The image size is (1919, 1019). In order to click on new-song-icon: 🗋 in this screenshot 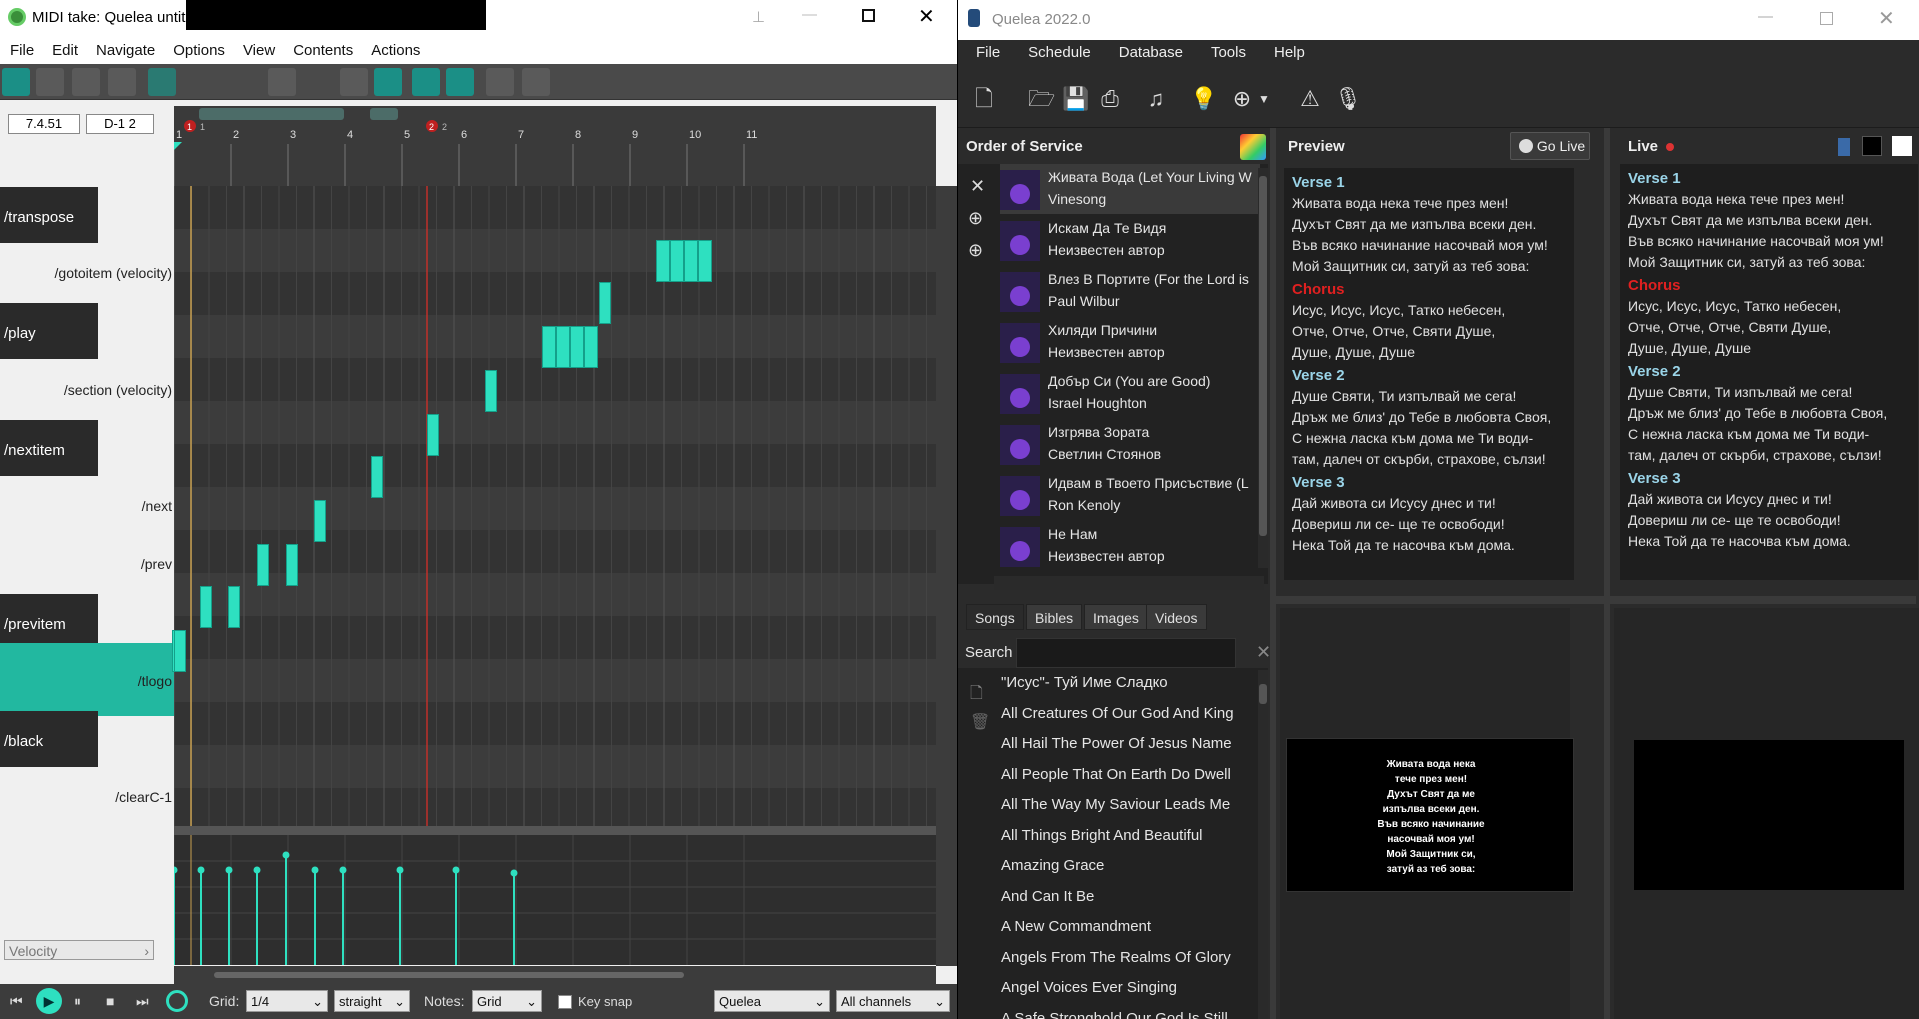, I will do `click(976, 695)`.